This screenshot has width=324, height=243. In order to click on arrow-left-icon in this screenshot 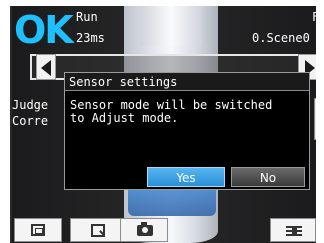, I will do `click(46, 68)`.